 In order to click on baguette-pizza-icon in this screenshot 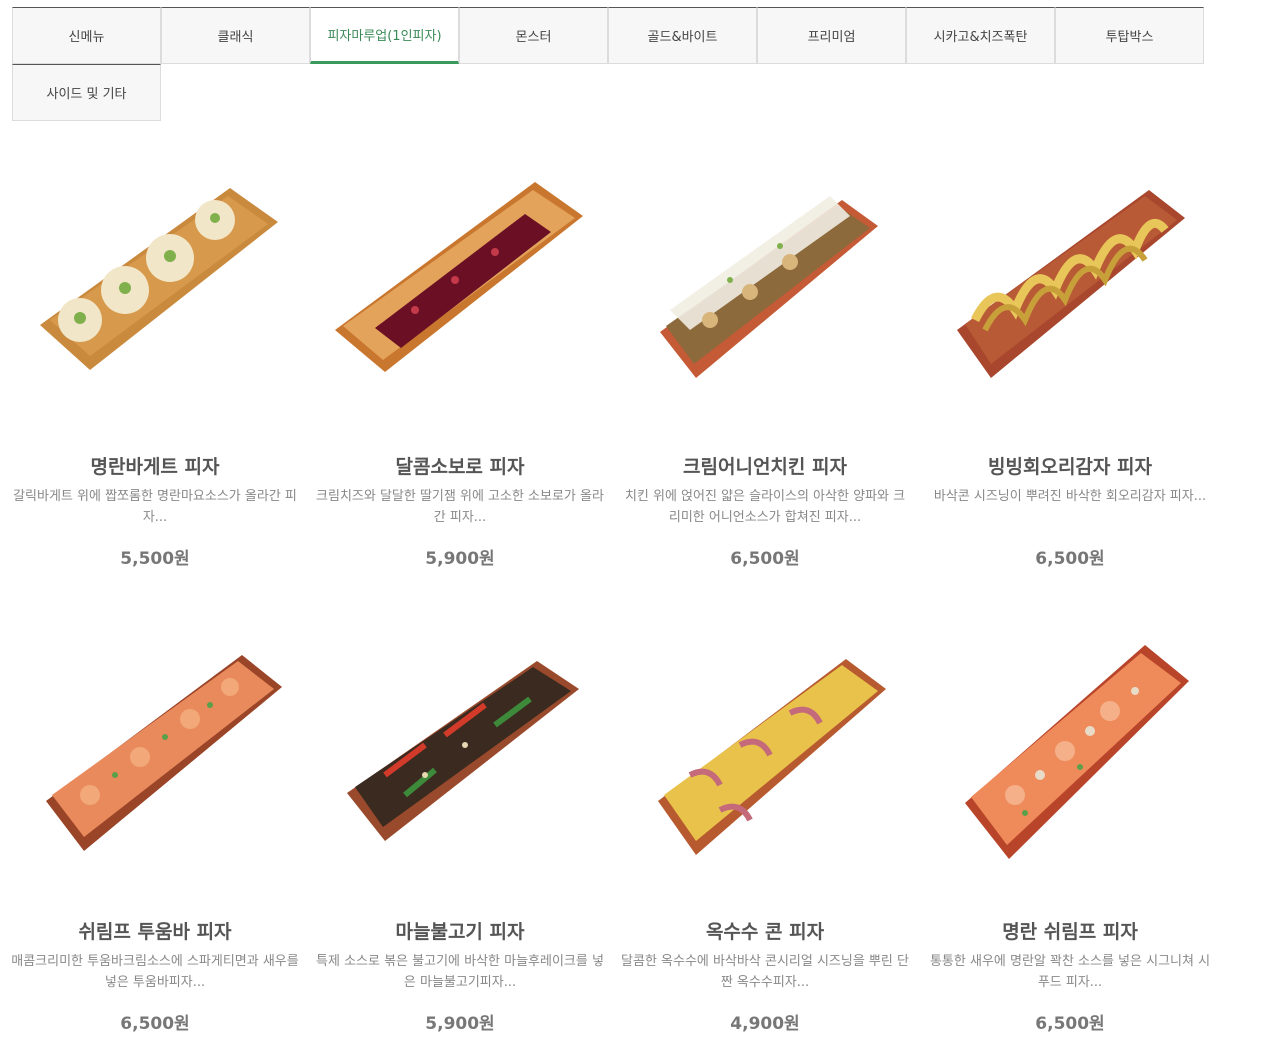, I will do `click(159, 279)`.